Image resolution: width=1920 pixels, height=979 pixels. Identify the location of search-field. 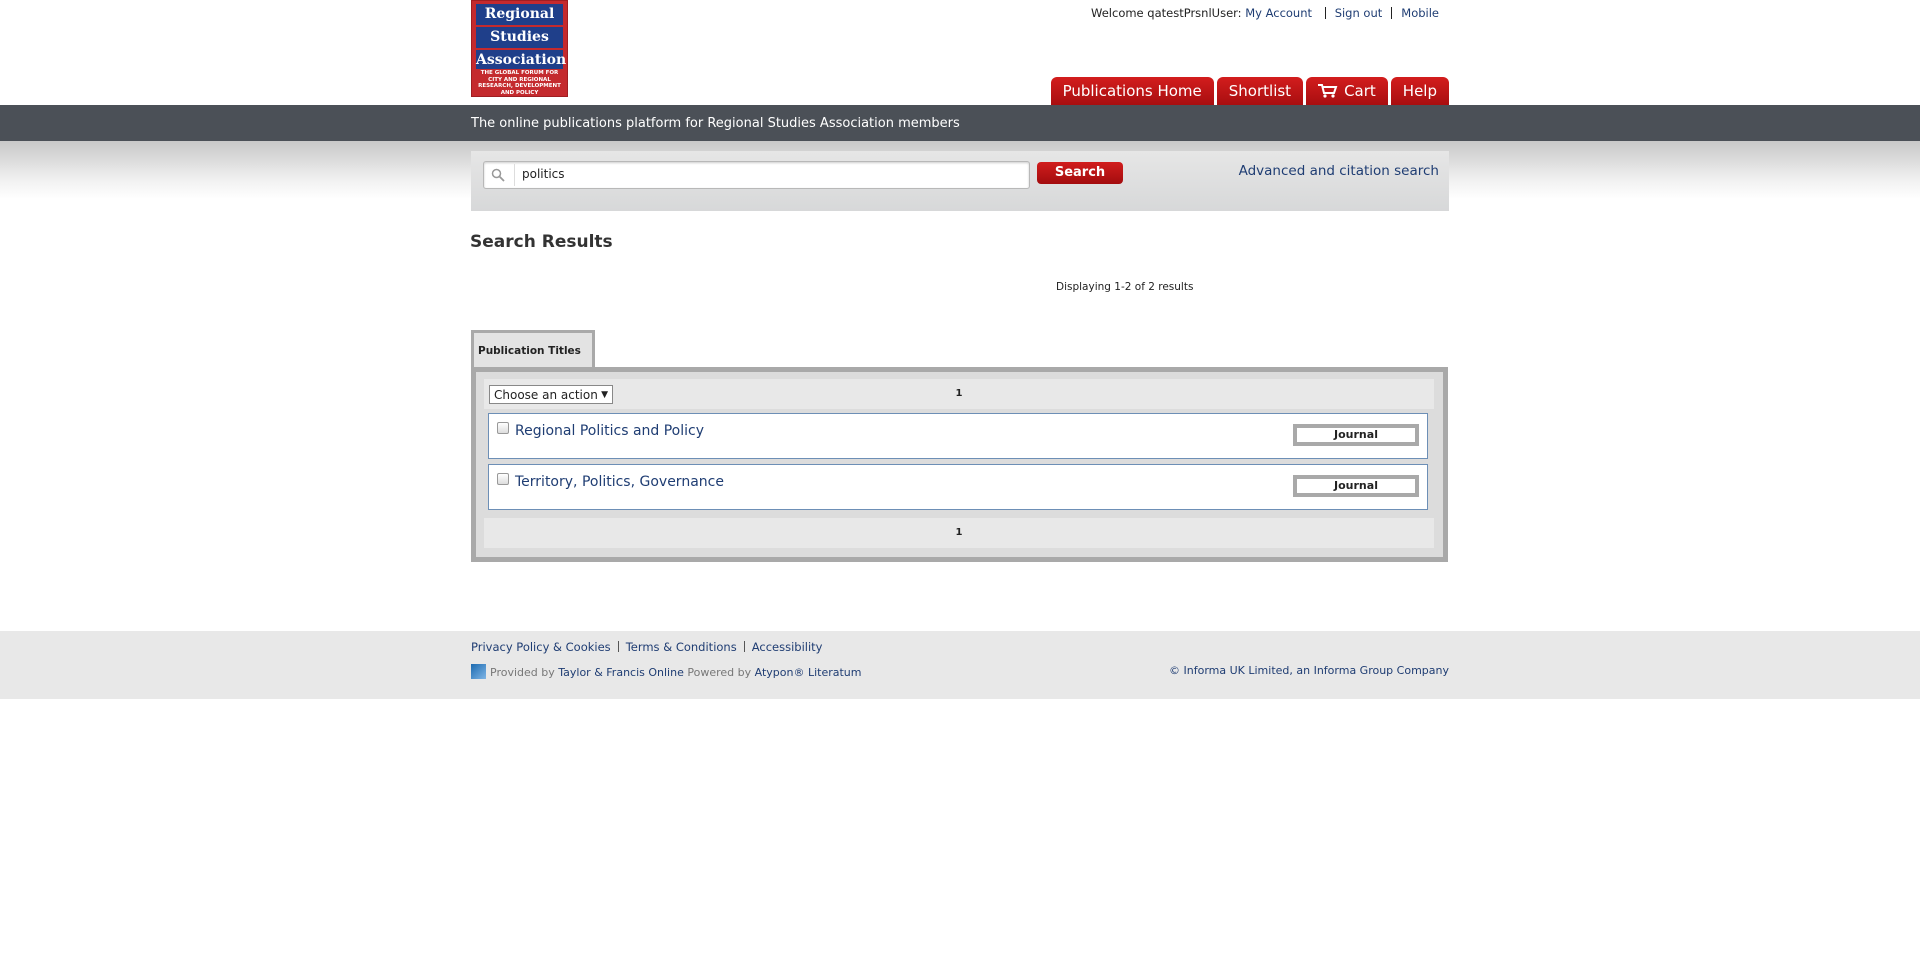
(756, 175).